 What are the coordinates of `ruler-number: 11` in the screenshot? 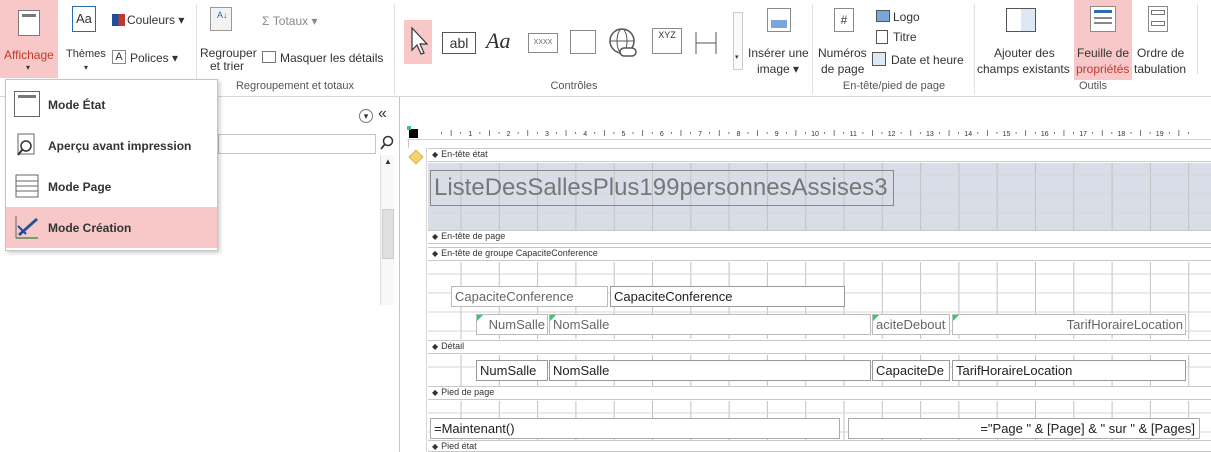 It's located at (853, 134).